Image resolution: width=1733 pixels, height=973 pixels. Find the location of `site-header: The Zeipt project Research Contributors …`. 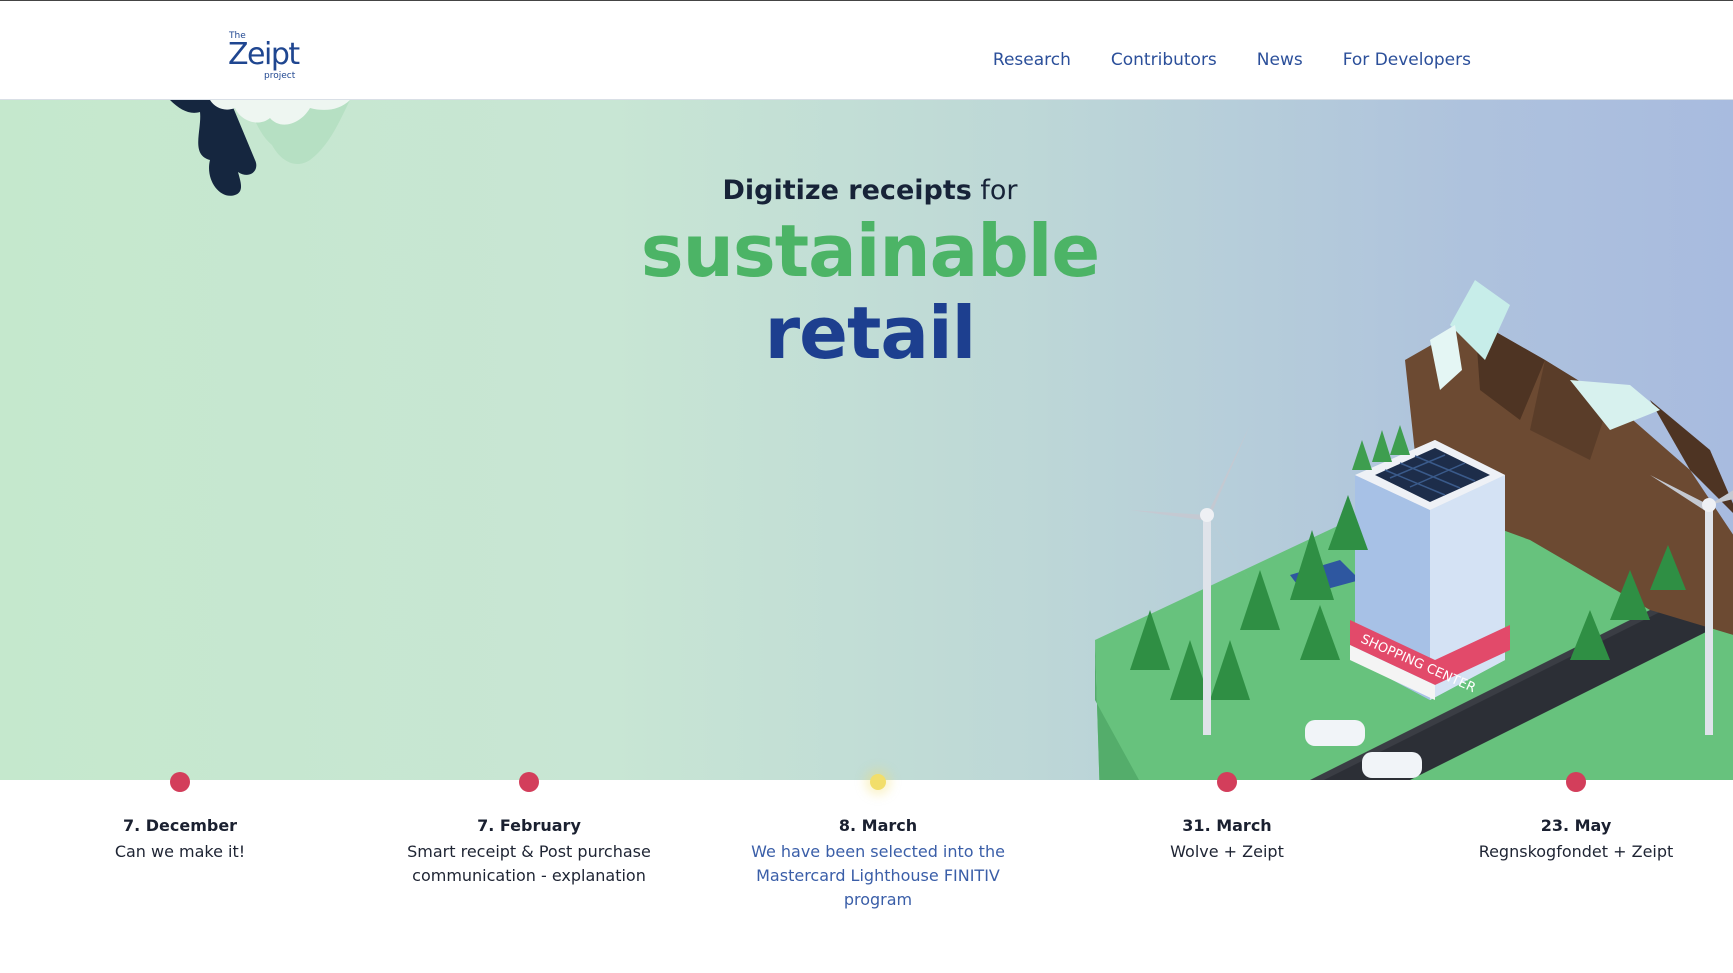

site-header: The Zeipt project Research Contributors … is located at coordinates (866, 50).